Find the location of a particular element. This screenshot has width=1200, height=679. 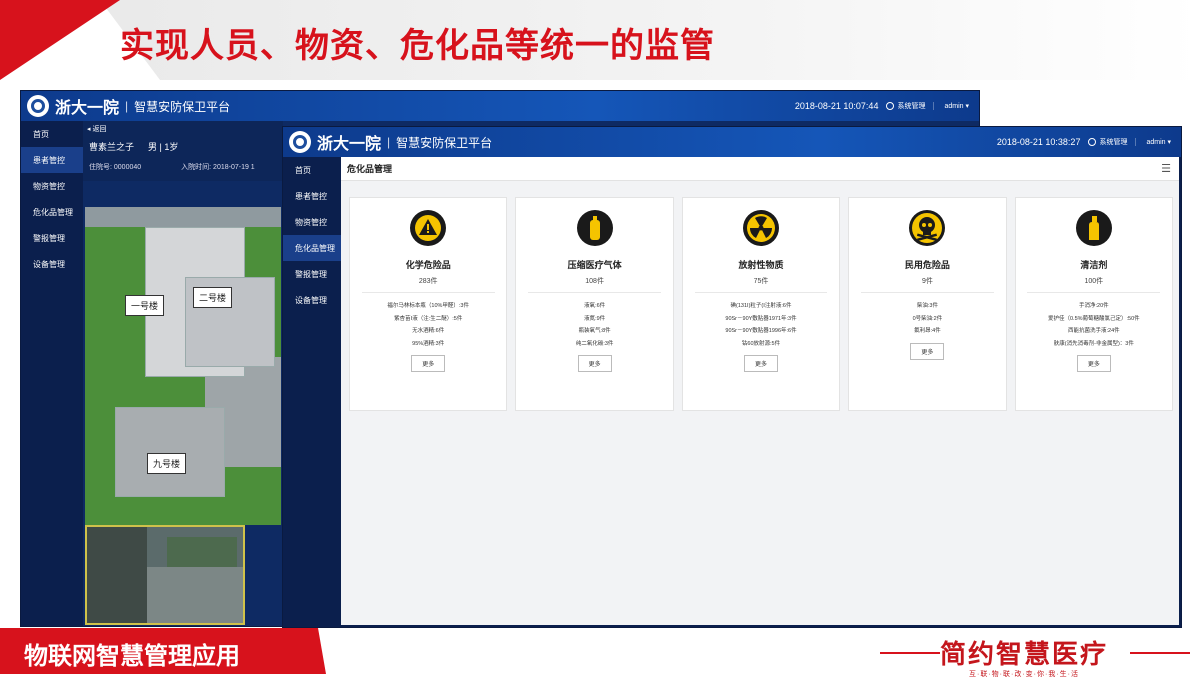

menu-icon: ☰ is located at coordinates (1166, 168).